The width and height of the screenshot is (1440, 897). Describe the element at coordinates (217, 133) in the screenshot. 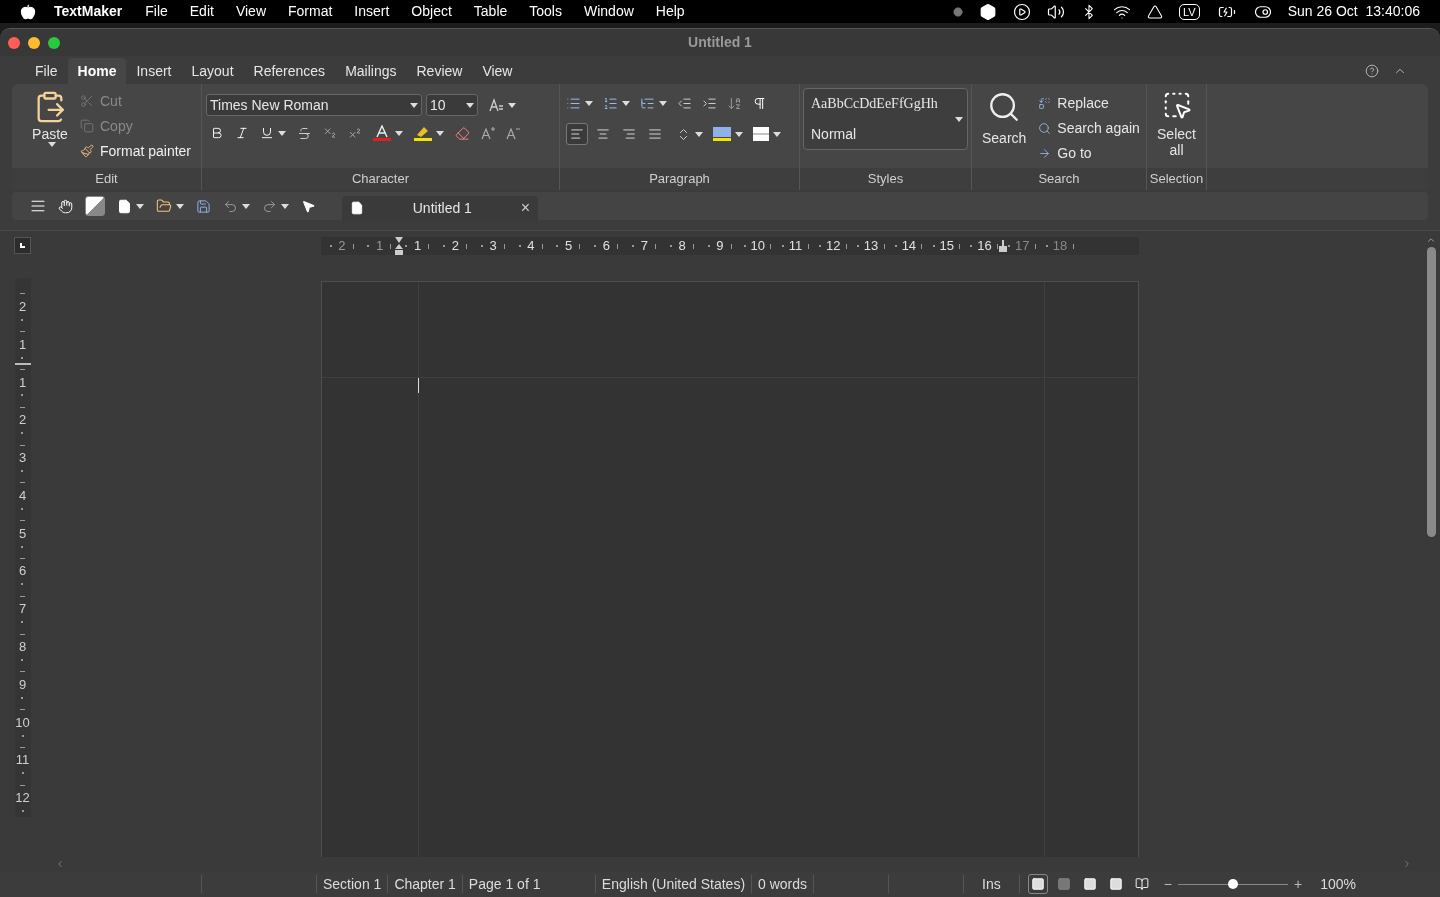

I see `bold-icon` at that location.